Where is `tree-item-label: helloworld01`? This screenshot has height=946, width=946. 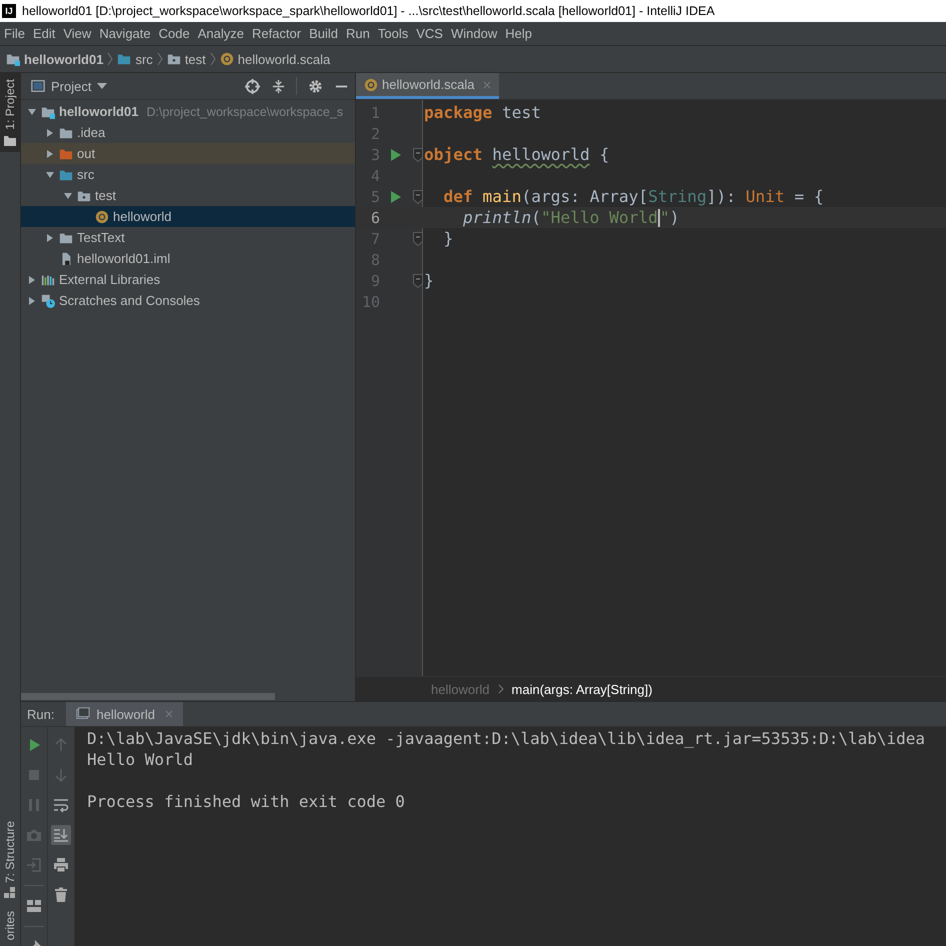 tree-item-label: helloworld01 is located at coordinates (98, 111).